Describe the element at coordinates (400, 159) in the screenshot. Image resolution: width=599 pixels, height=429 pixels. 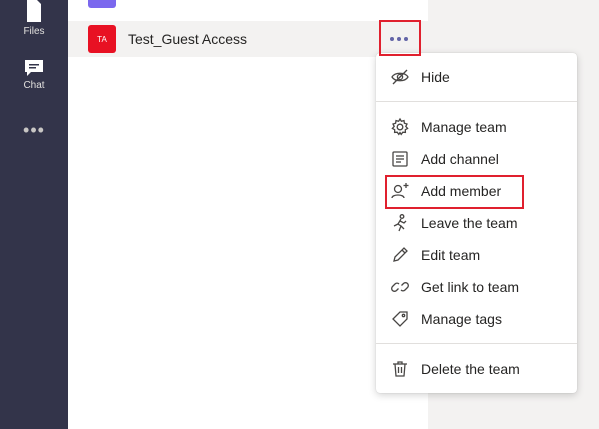
I see `channel-icon` at that location.